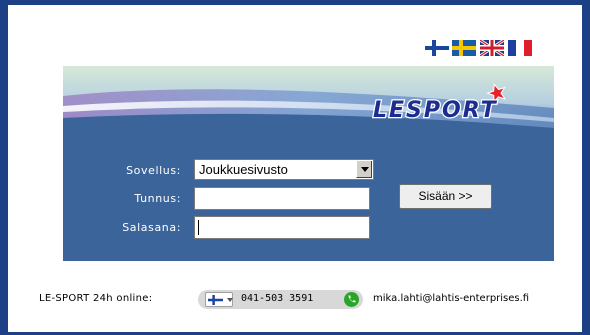  What do you see at coordinates (96, 298) in the screenshot?
I see `footer-label: LE-SPORT 24h online:` at bounding box center [96, 298].